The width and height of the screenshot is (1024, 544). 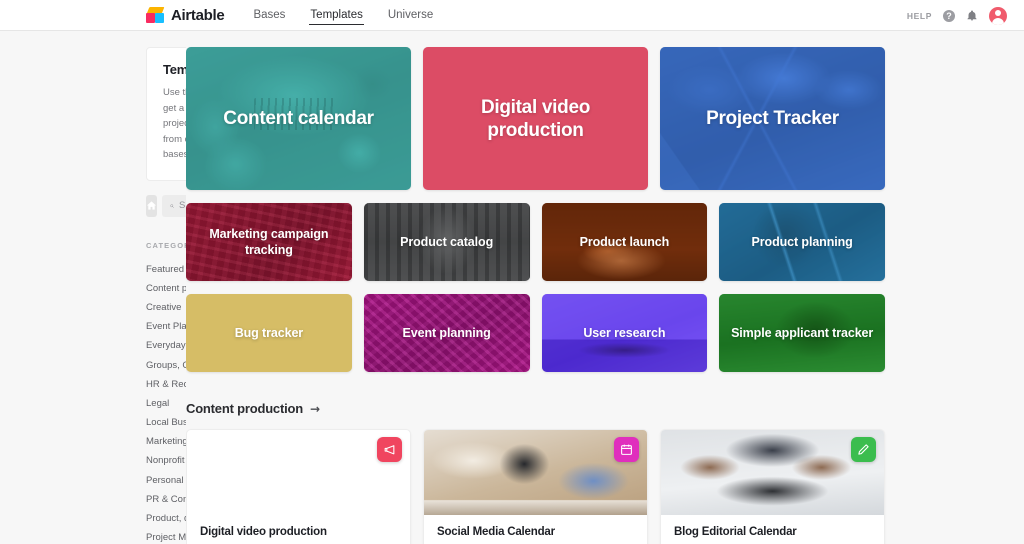 I want to click on section-title: Content production, so click(x=244, y=408).